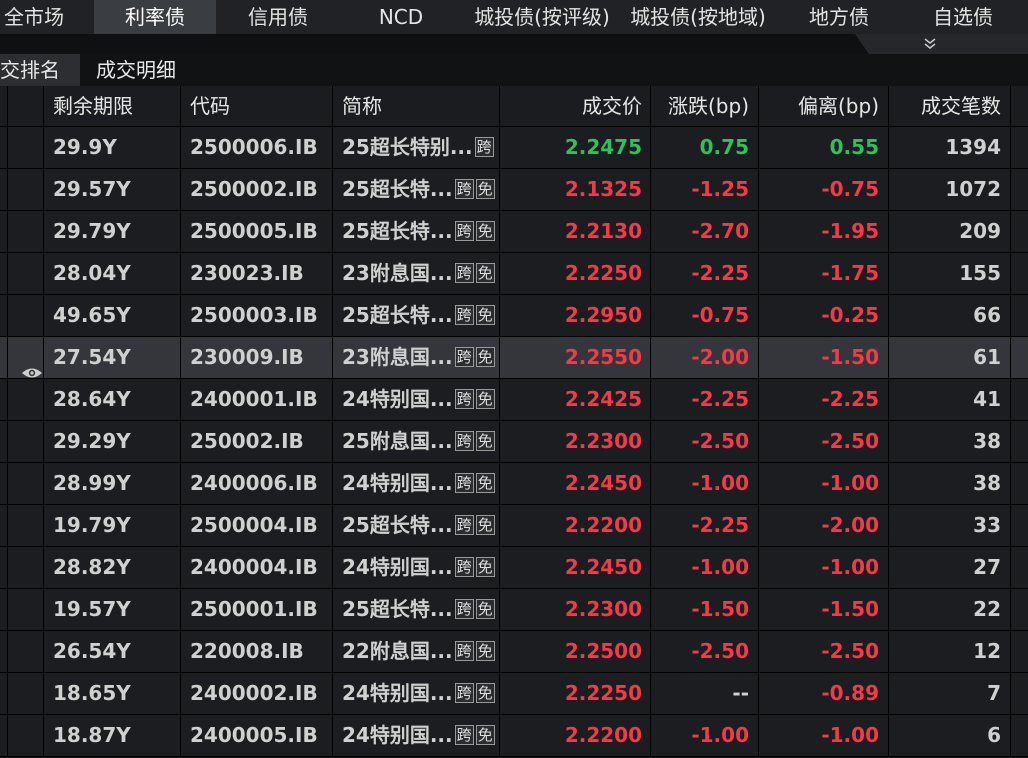  I want to click on trade-count-cell: 66, so click(950, 315).